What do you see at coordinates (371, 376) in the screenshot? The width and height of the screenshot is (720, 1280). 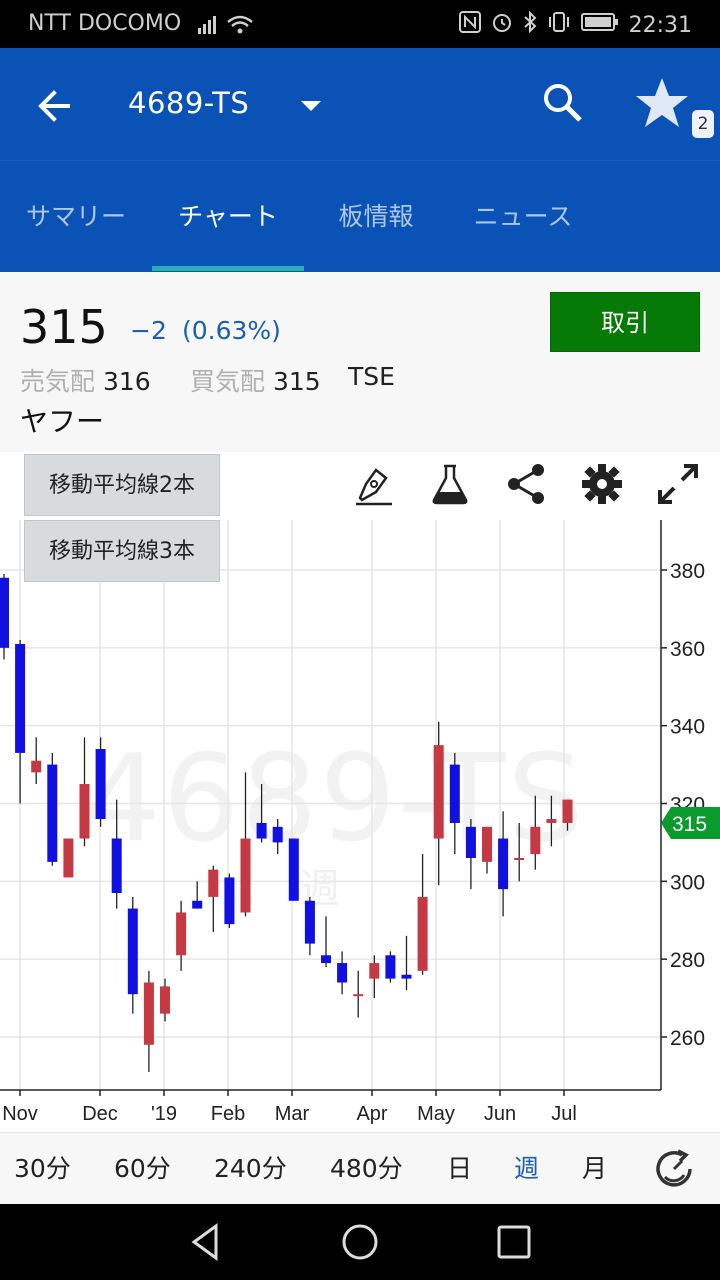 I see `exchange-code: TSE` at bounding box center [371, 376].